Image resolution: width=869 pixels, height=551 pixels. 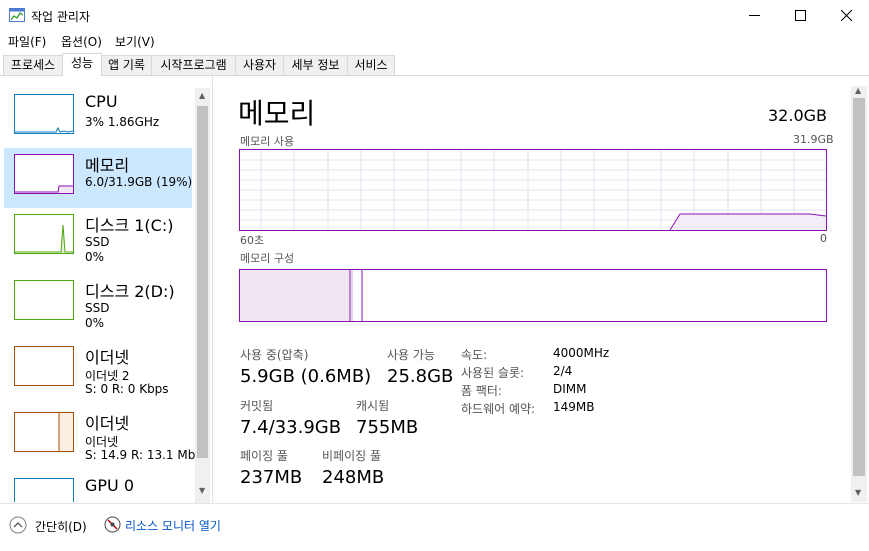 What do you see at coordinates (434, 527) in the screenshot?
I see `footer: 간단히(D) 리소스 모니터 열기` at bounding box center [434, 527].